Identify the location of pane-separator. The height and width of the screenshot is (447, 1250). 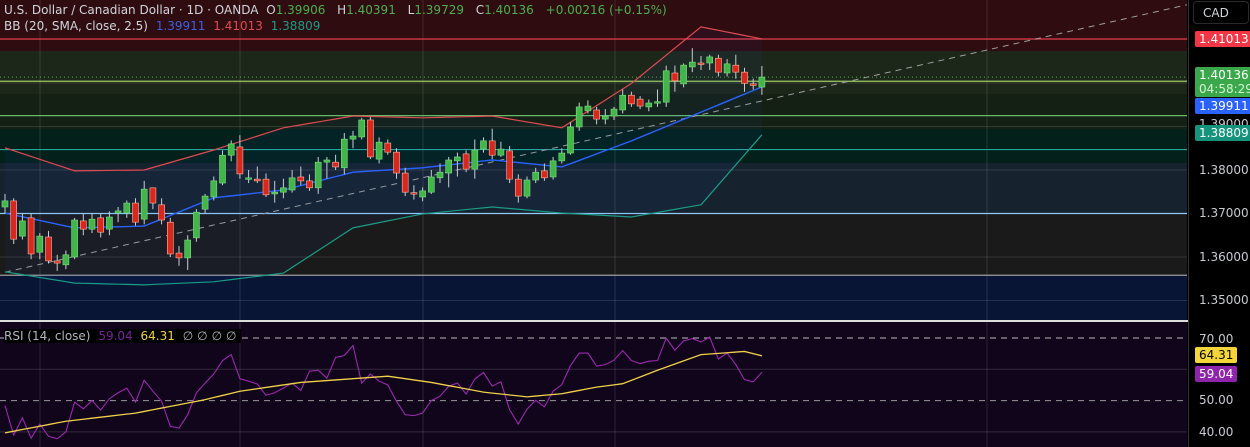
(625, 321).